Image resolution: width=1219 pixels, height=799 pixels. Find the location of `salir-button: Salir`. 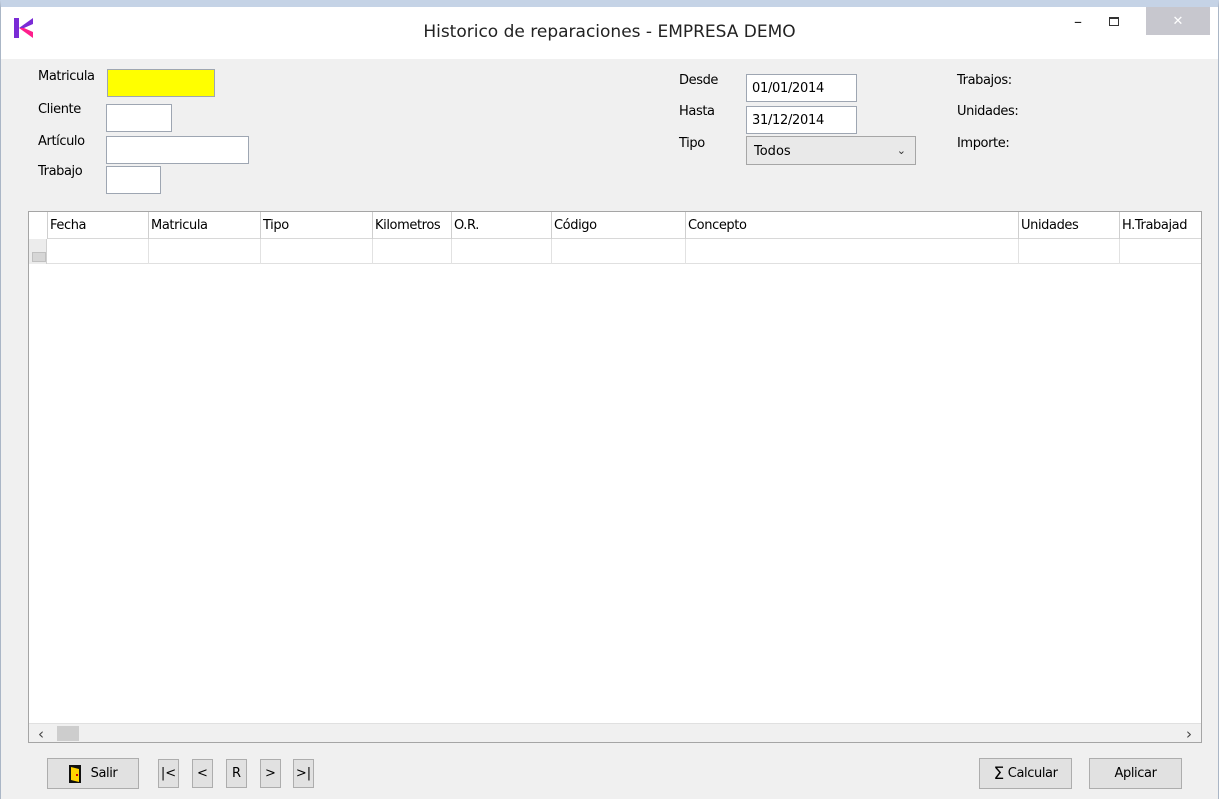

salir-button: Salir is located at coordinates (93, 773).